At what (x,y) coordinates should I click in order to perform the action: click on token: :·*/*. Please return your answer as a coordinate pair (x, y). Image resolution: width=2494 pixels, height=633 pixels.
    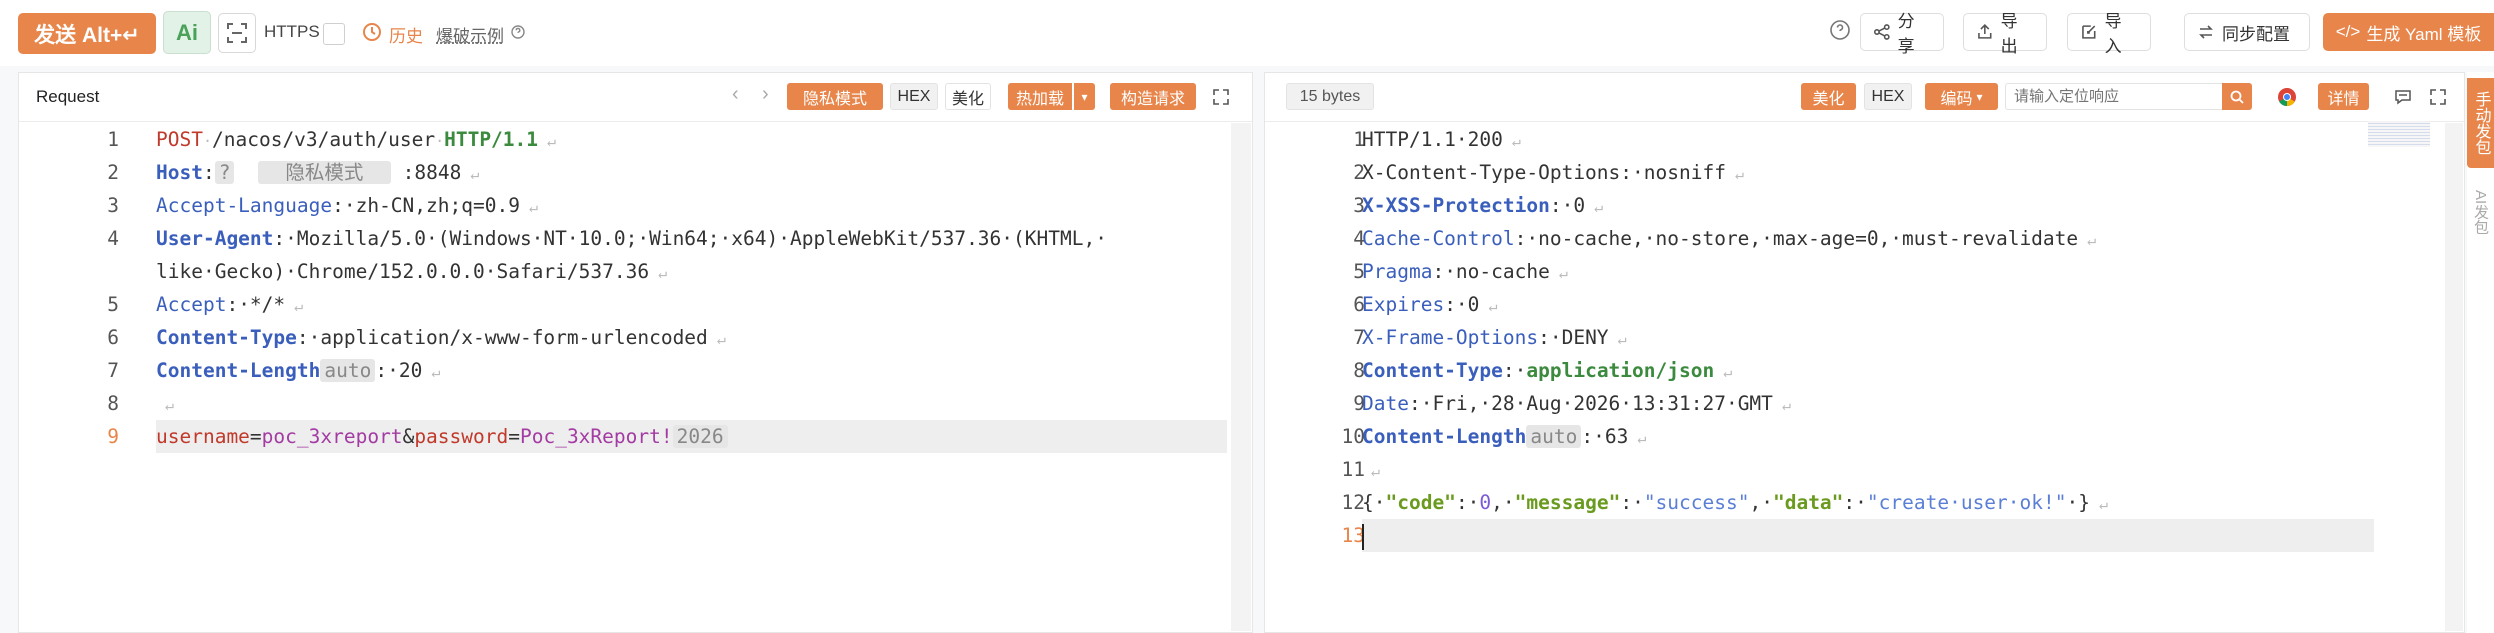
    Looking at the image, I should click on (256, 304).